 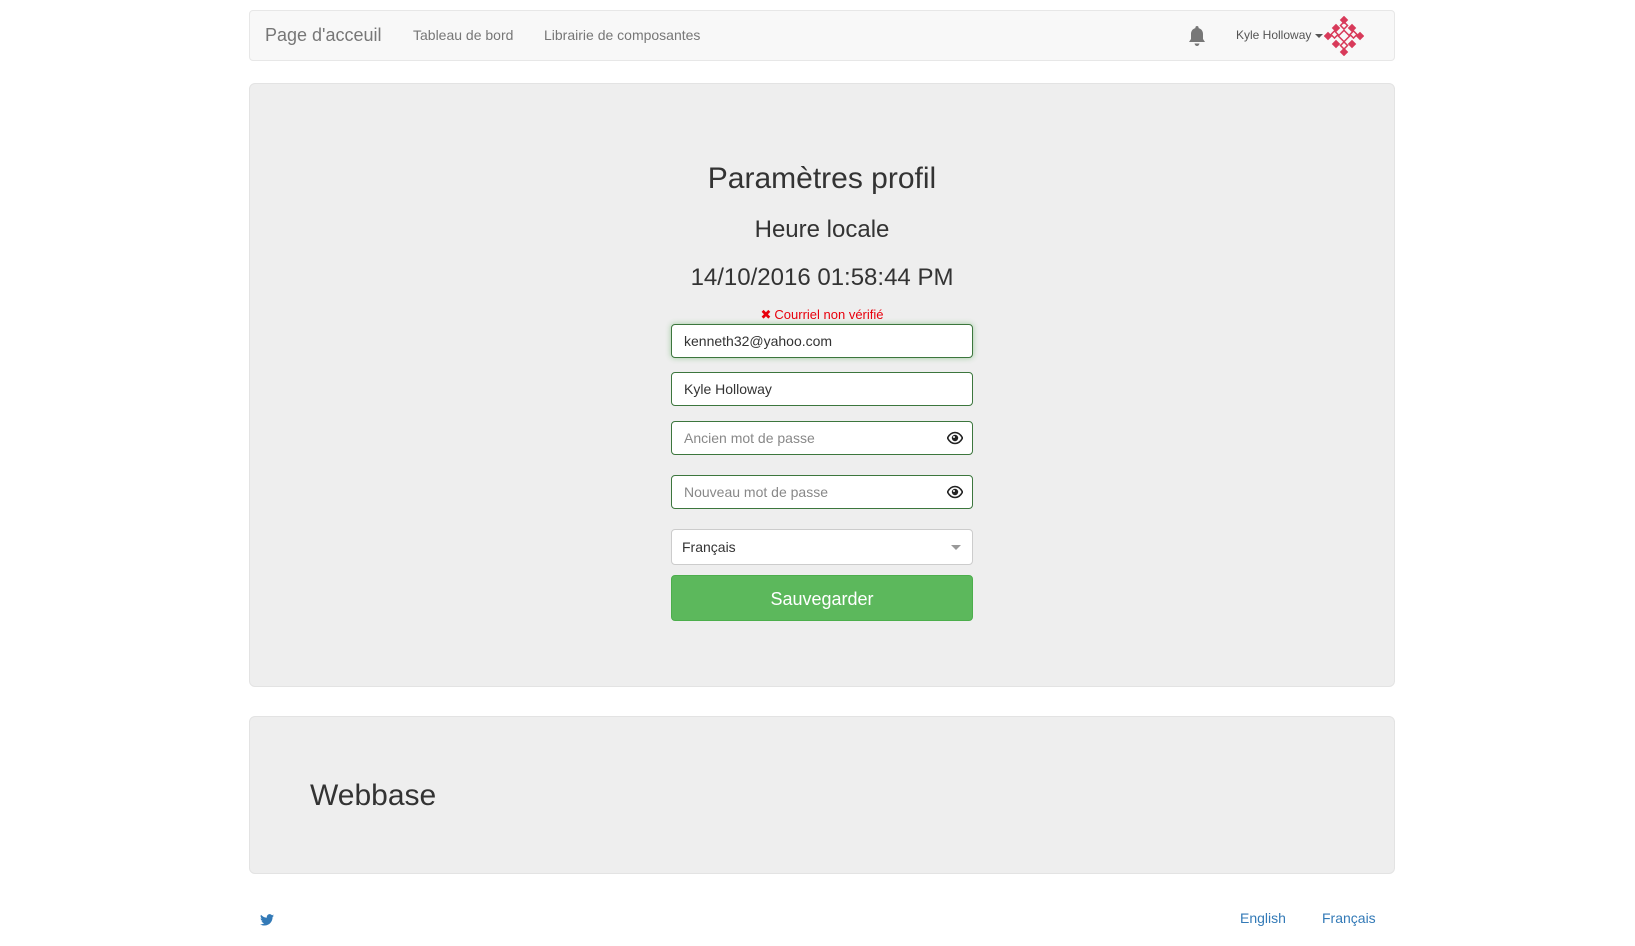 What do you see at coordinates (822, 547) in the screenshot?
I see `language-select: Français` at bounding box center [822, 547].